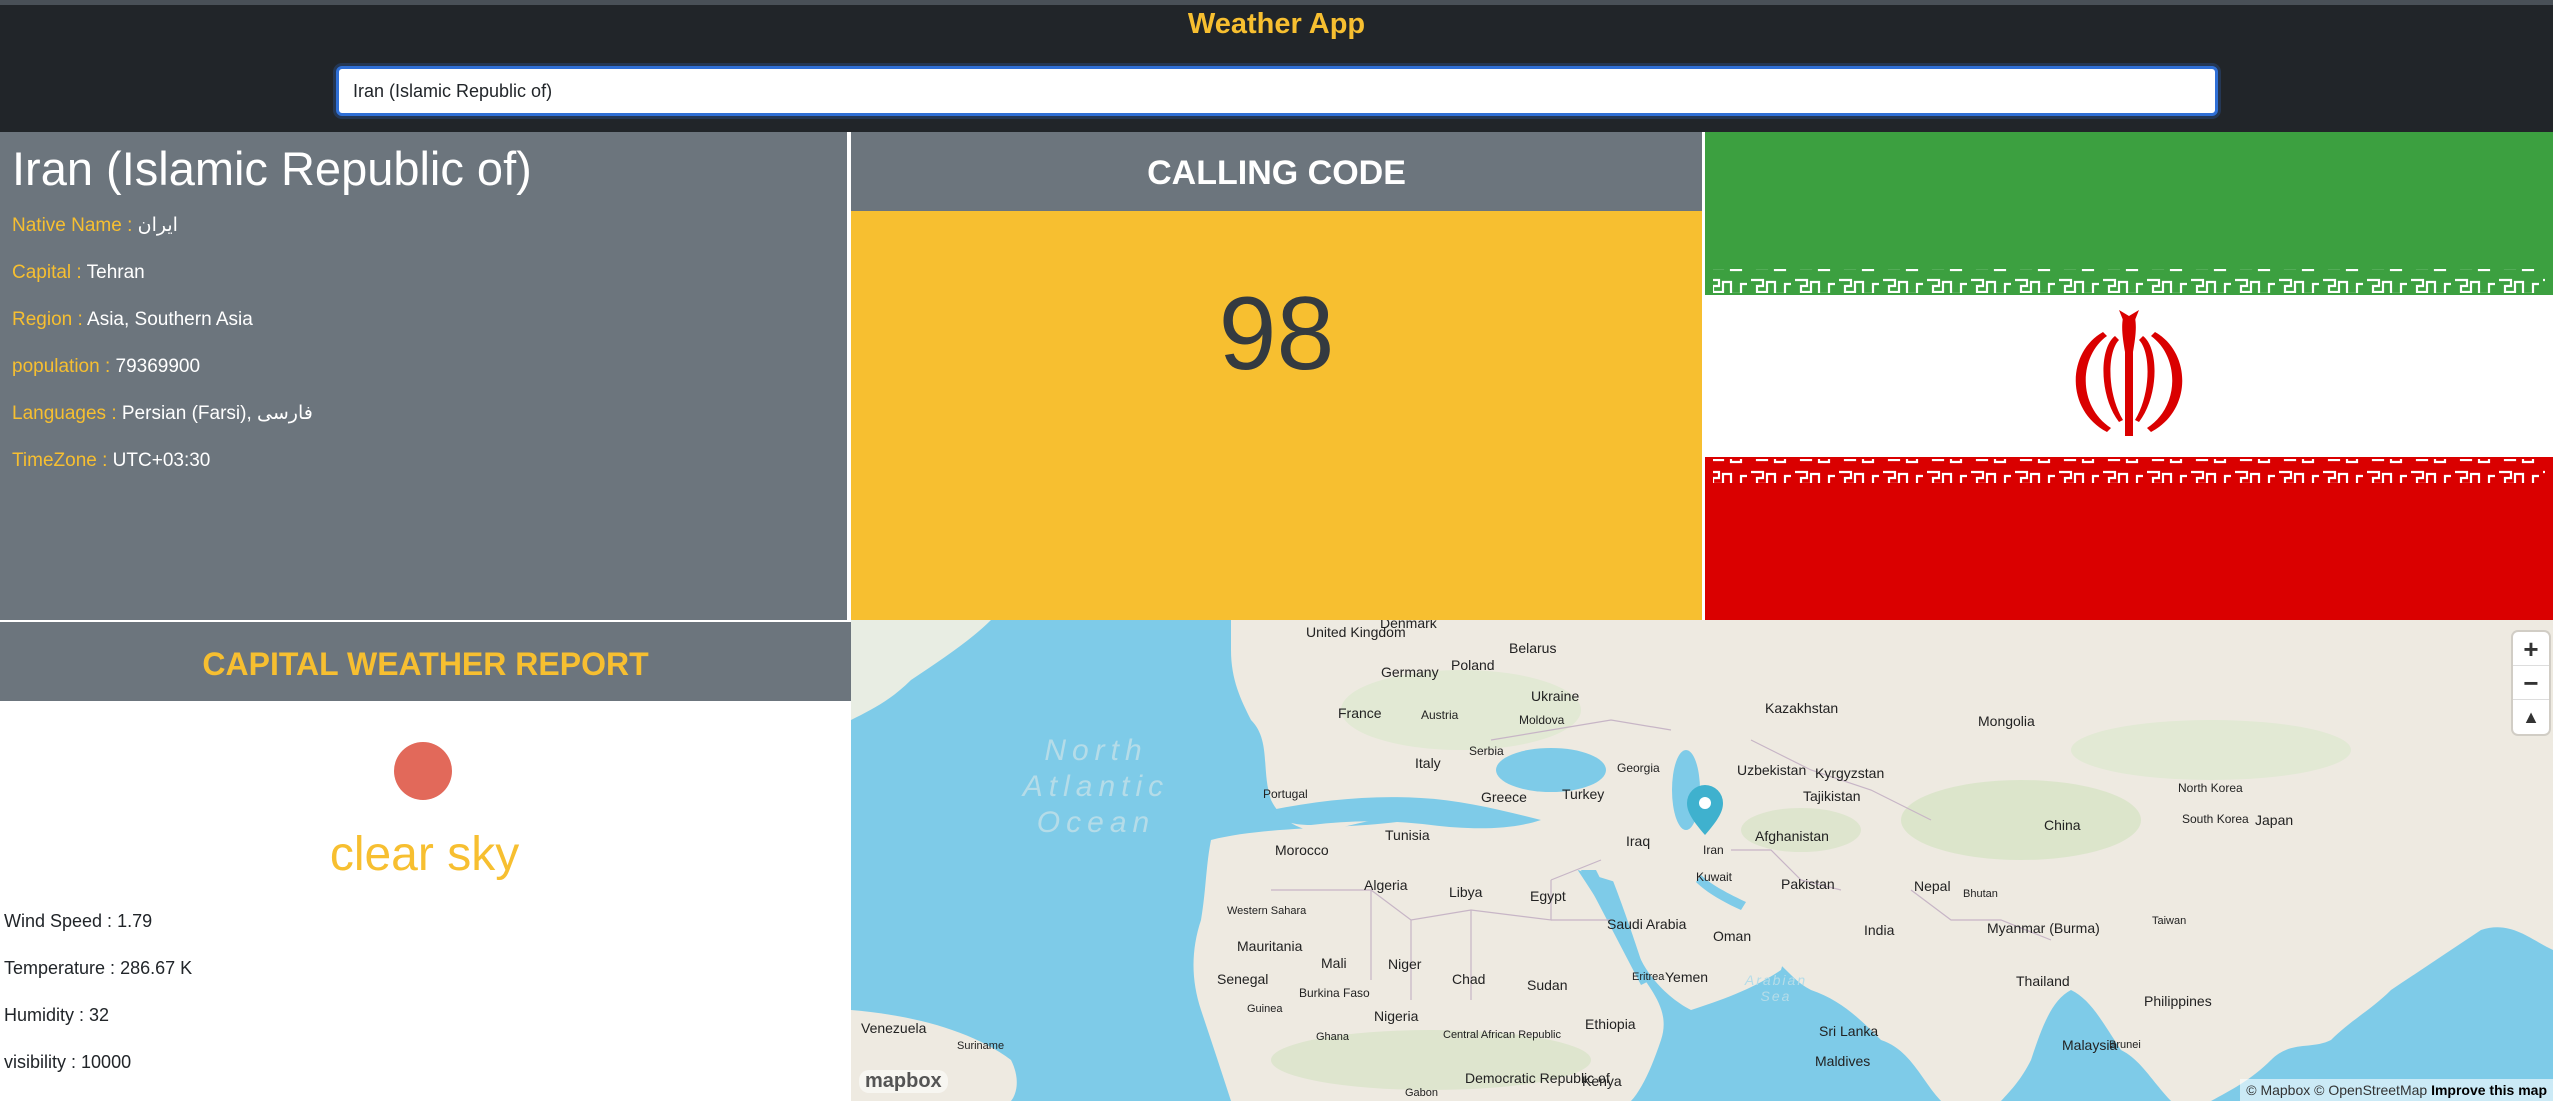  What do you see at coordinates (99, 1015) in the screenshot?
I see `humidity-value: 32` at bounding box center [99, 1015].